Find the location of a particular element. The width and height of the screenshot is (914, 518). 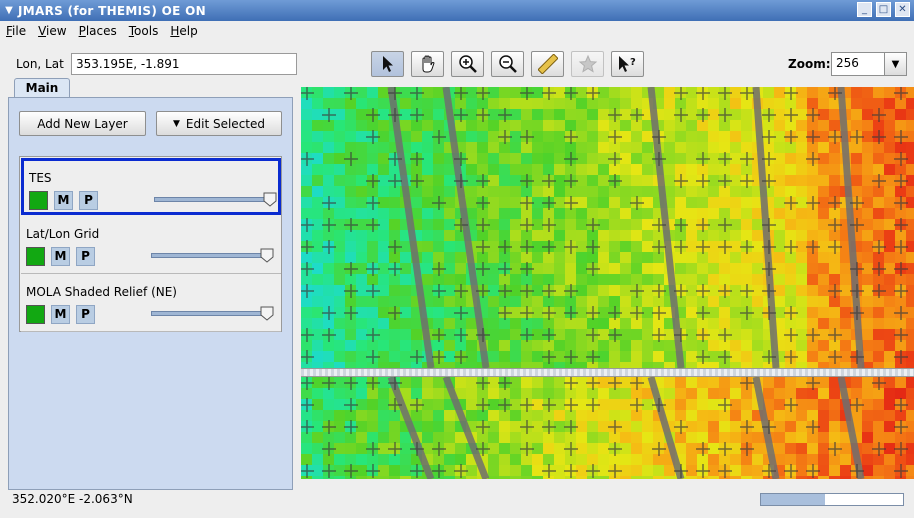

menu-file: File is located at coordinates (16, 31).